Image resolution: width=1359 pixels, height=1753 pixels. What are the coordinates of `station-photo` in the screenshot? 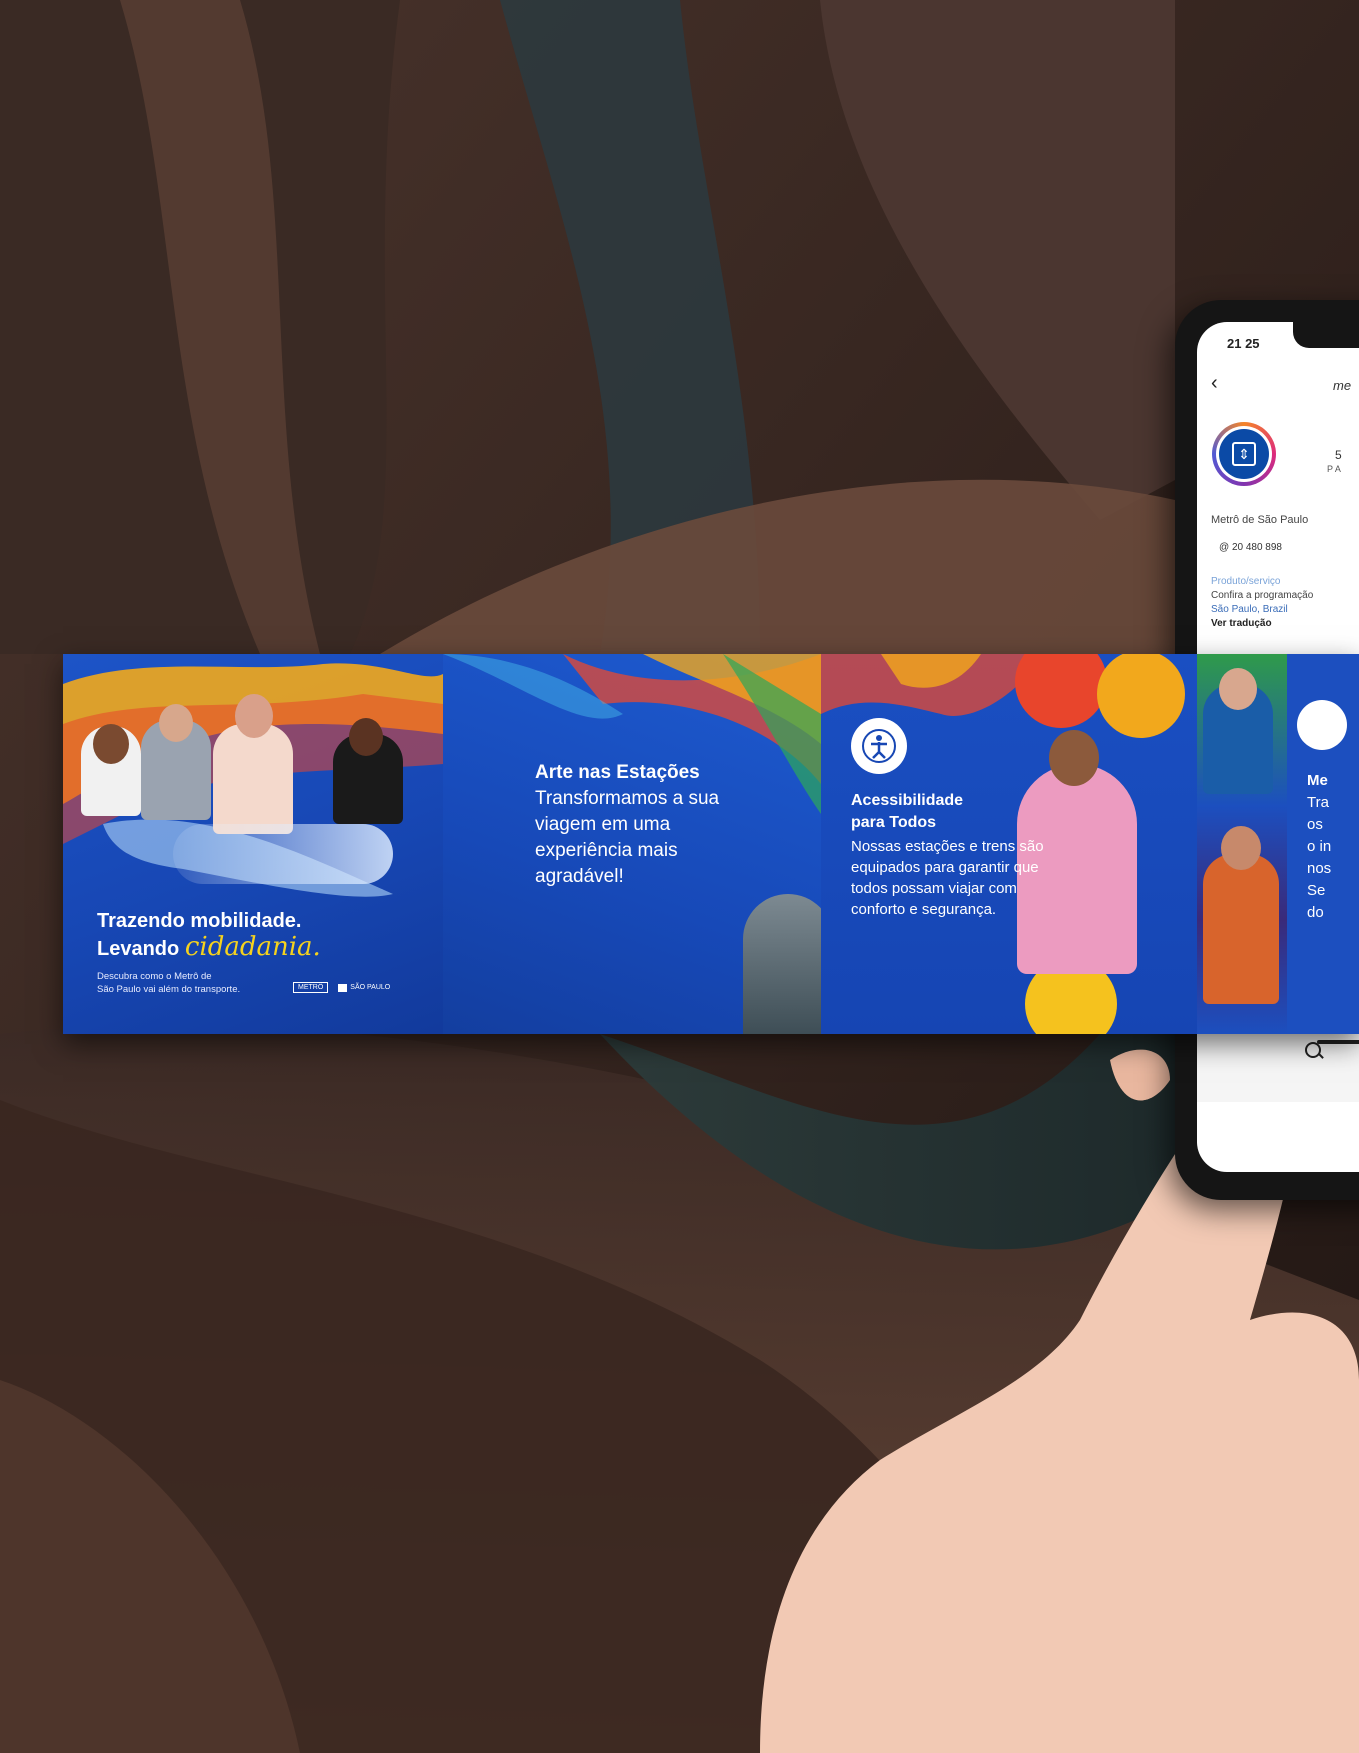 It's located at (782, 964).